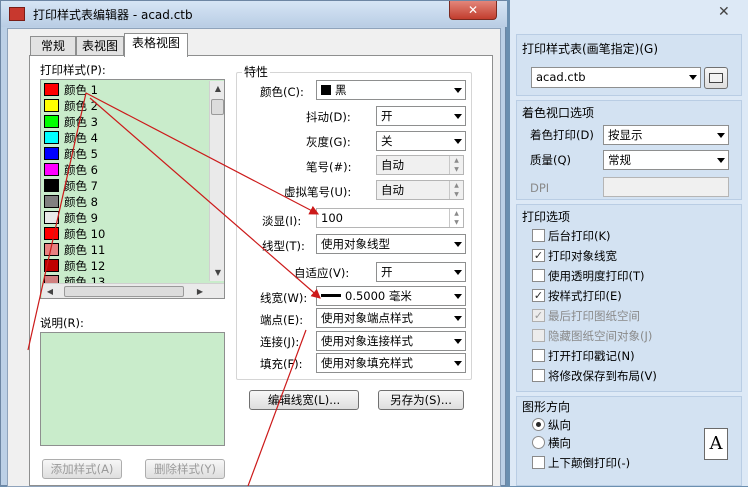 The height and width of the screenshot is (487, 748). I want to click on plot-style-row: 颜色 10, so click(124, 233).